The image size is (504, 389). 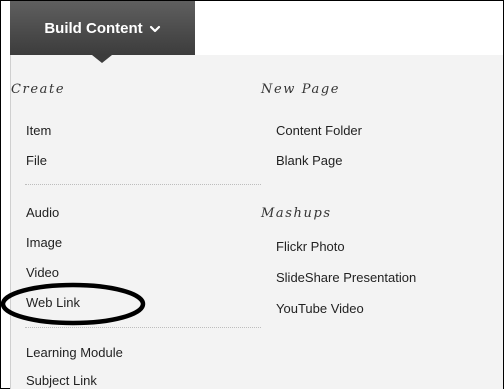 What do you see at coordinates (61, 380) in the screenshot?
I see `menu-item-subject-link: Subject Link` at bounding box center [61, 380].